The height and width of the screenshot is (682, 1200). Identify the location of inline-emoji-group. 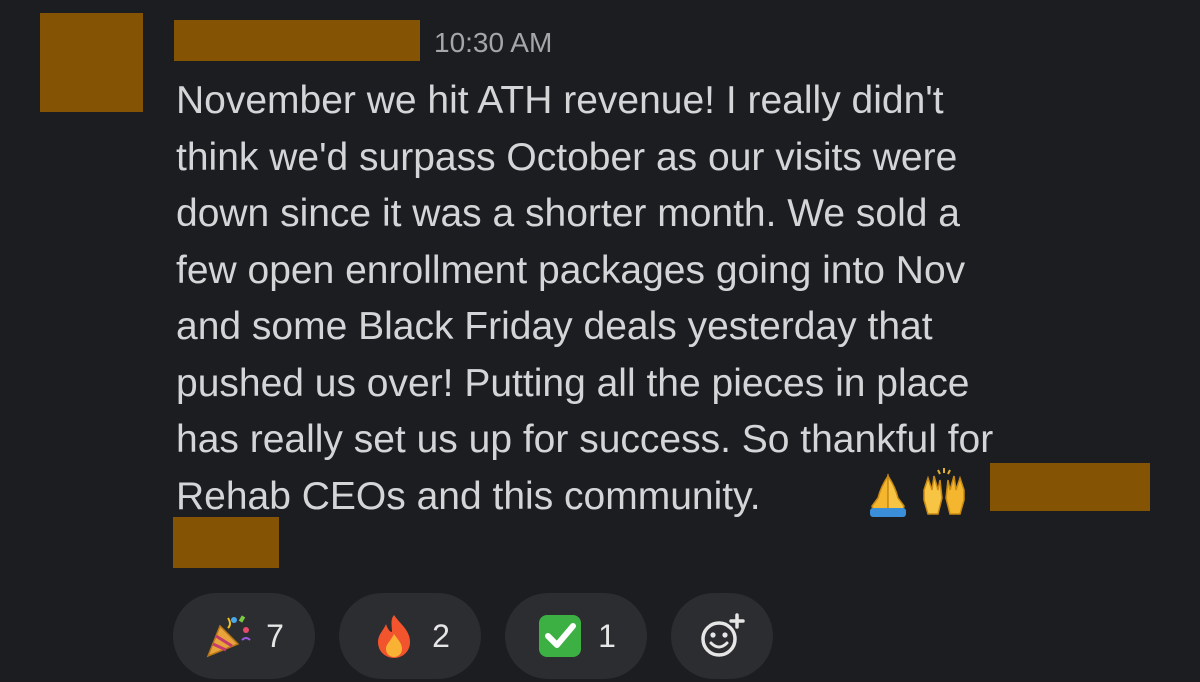
(916, 494).